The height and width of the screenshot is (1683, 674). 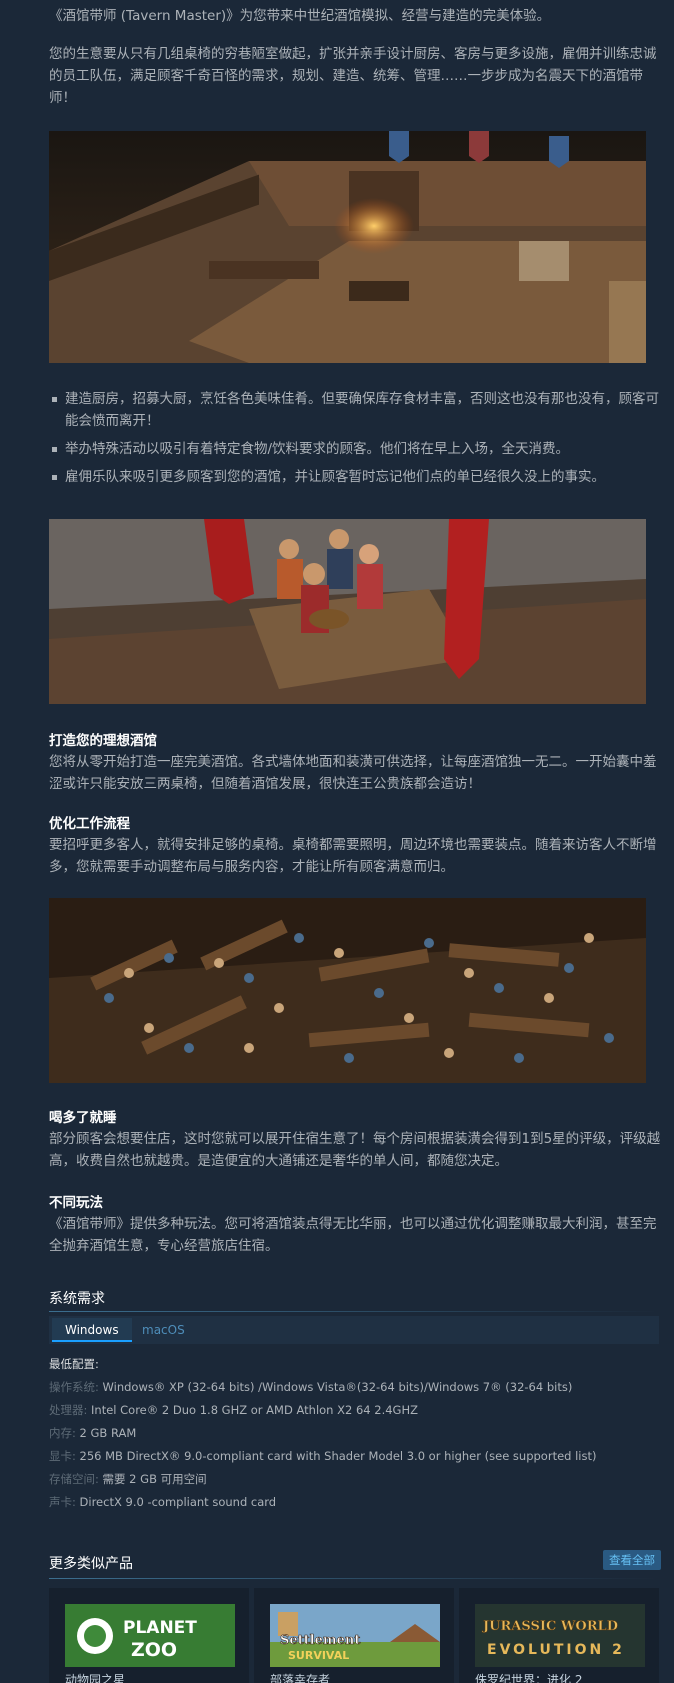 What do you see at coordinates (108, 1433) in the screenshot?
I see `req-value: 2 GB RAM` at bounding box center [108, 1433].